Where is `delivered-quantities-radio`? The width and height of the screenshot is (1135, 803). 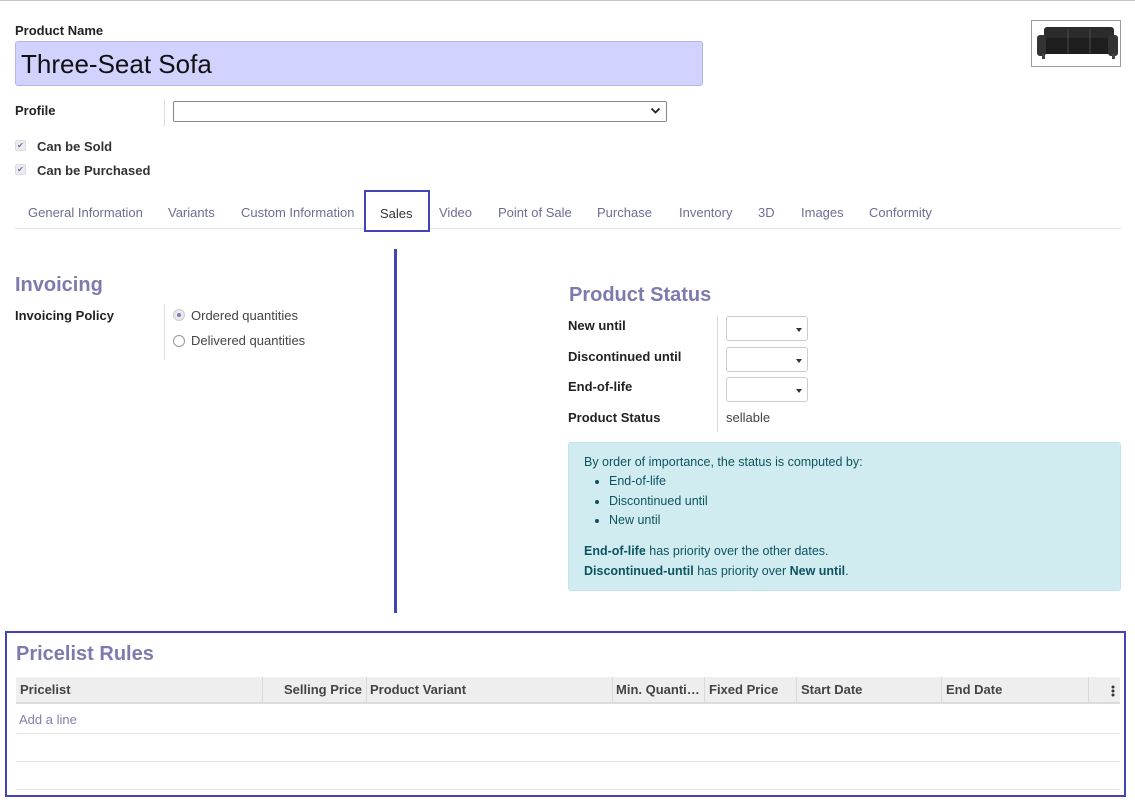
delivered-quantities-radio is located at coordinates (179, 341).